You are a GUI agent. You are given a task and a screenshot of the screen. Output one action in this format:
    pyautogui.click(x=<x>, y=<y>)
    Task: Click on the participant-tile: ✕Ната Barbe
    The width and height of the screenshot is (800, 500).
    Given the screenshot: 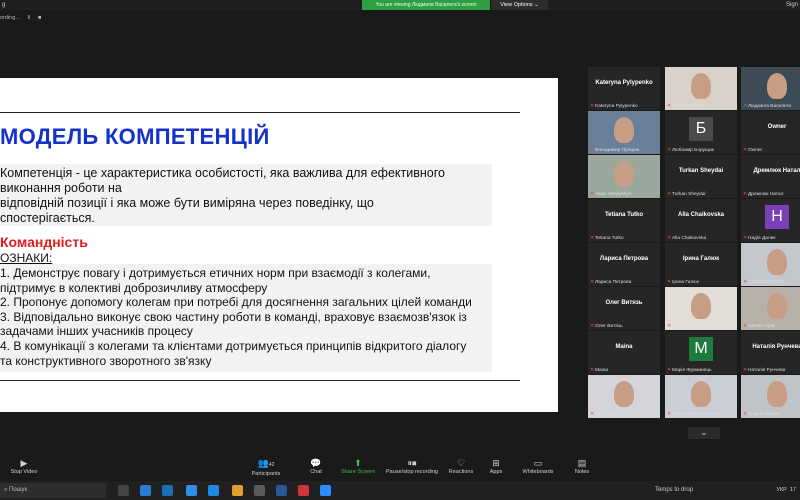 What is the action you would take?
    pyautogui.click(x=624, y=396)
    